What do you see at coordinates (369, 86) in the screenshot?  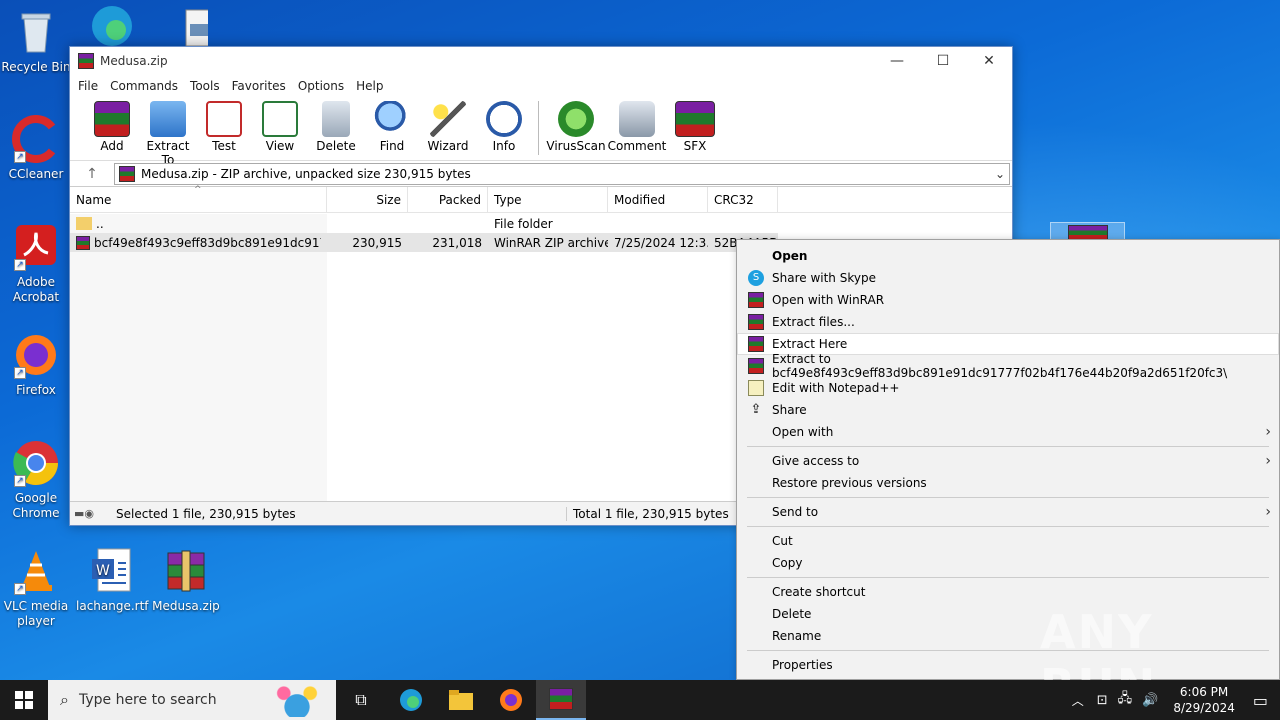 I see `menu-help: Help` at bounding box center [369, 86].